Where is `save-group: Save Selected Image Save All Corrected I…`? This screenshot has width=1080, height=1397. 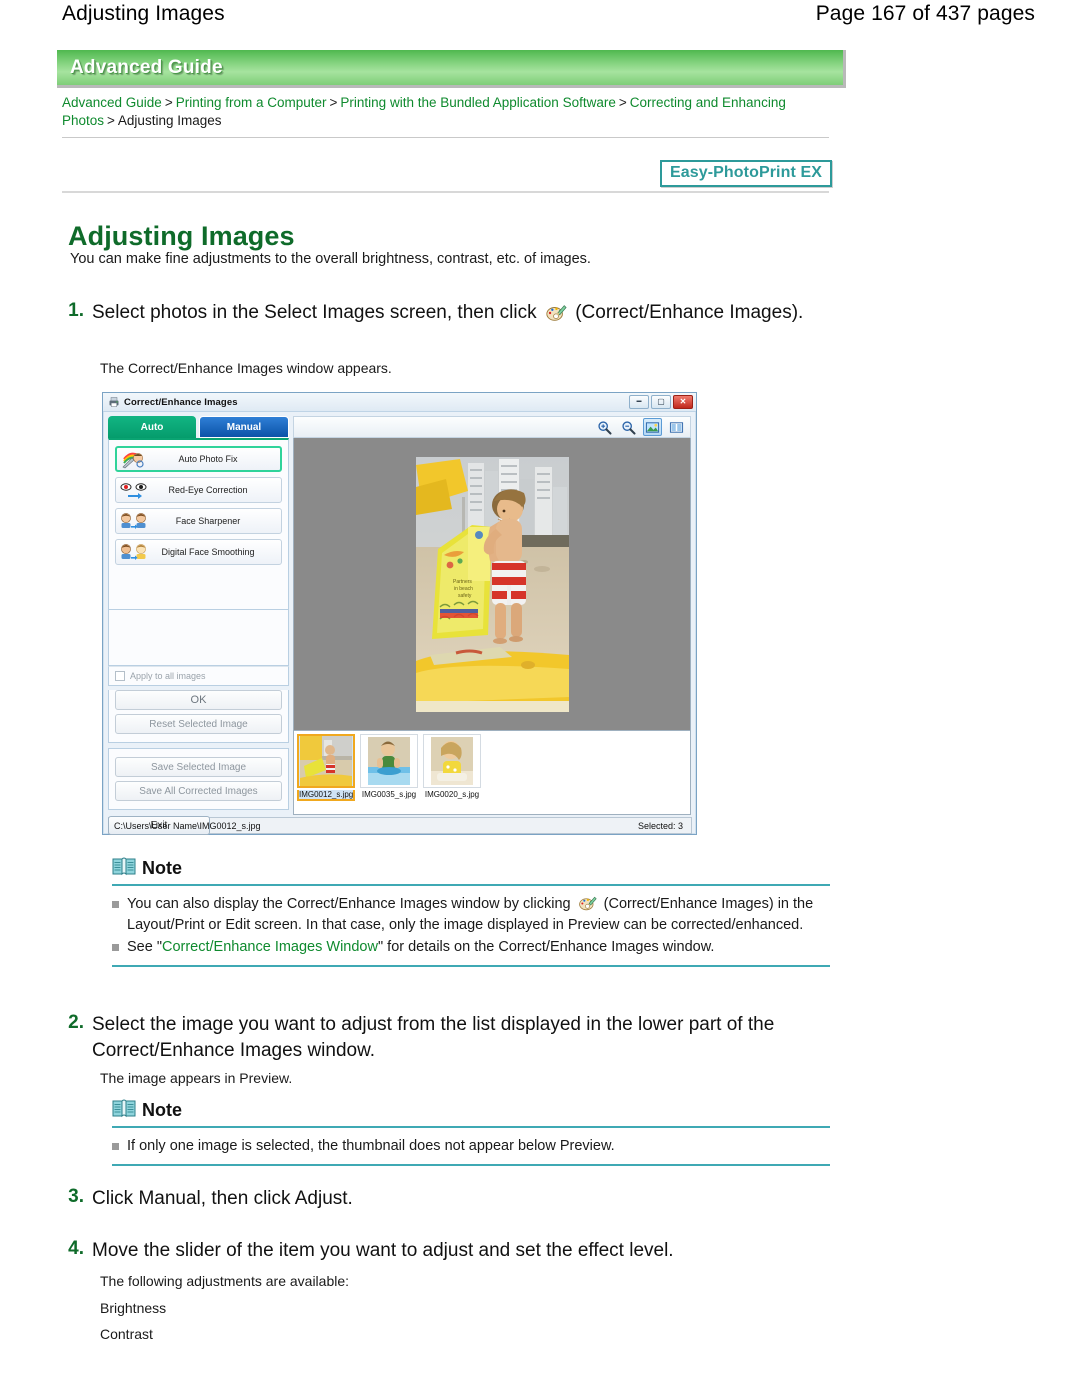 save-group: Save Selected Image Save All Corrected I… is located at coordinates (198, 779).